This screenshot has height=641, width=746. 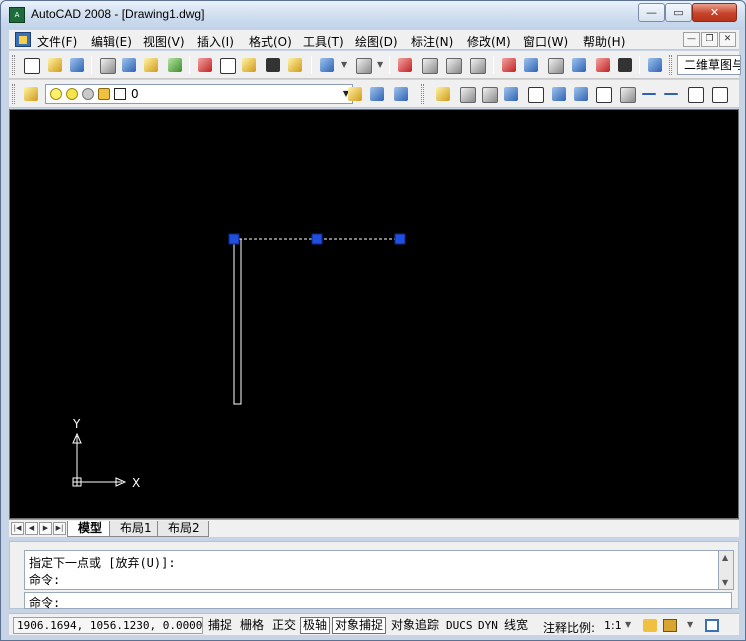 I want to click on properties-icon, so click(x=509, y=65).